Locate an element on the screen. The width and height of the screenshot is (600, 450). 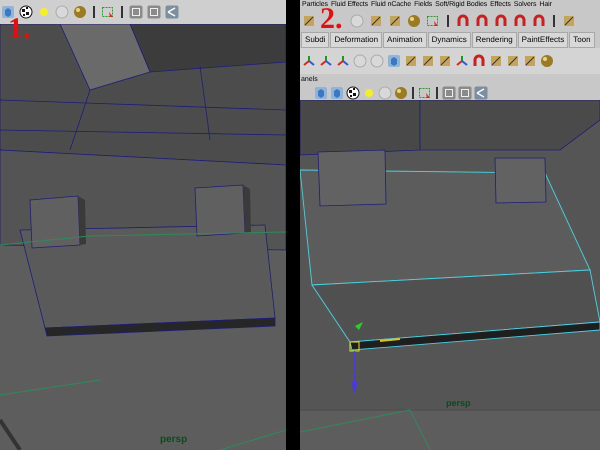
shelf-tab: Deformation is located at coordinates (356, 40).